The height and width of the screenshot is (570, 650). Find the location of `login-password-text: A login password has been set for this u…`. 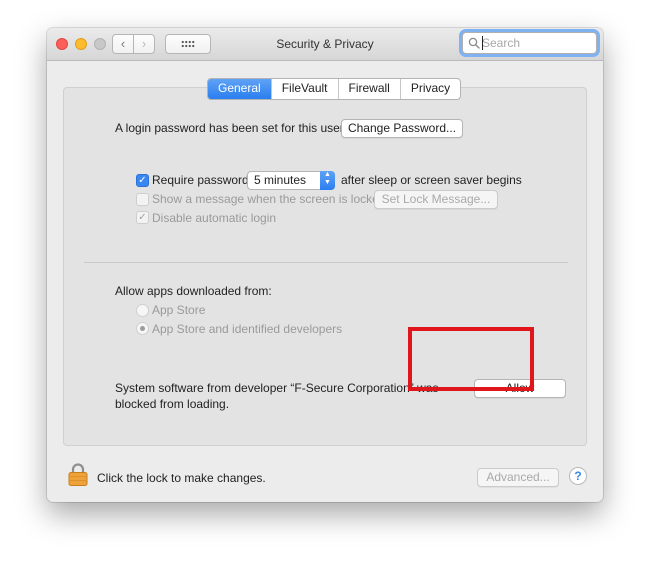

login-password-text: A login password has been set for this u… is located at coordinates (229, 128).